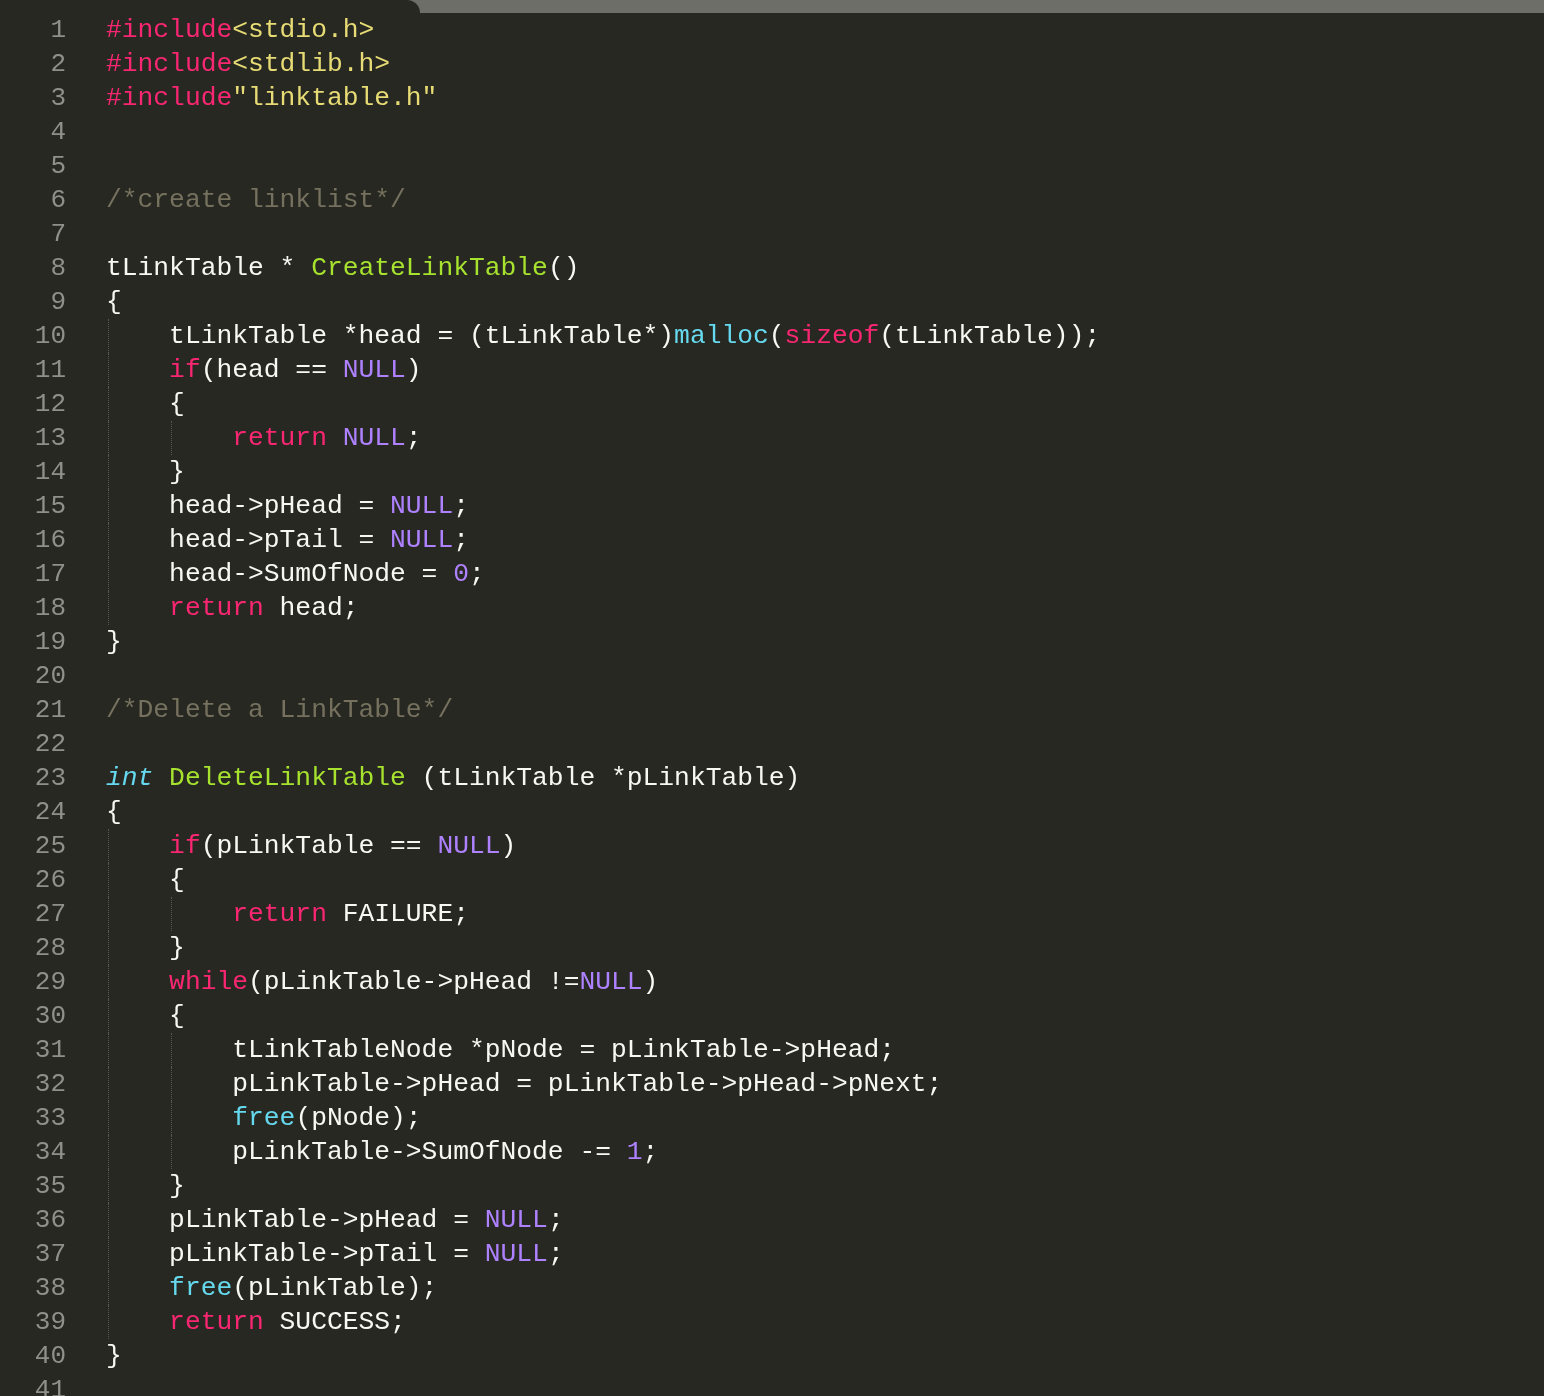  What do you see at coordinates (413, 982) in the screenshot?
I see `code-line: while(pLinkTable->pHead !=NULL)` at bounding box center [413, 982].